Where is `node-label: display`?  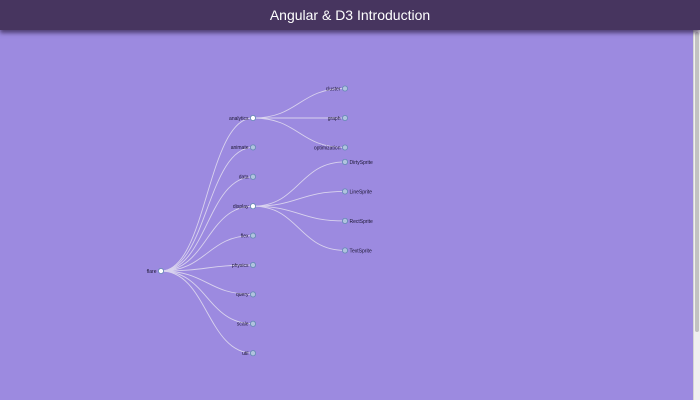
node-label: display is located at coordinates (241, 207).